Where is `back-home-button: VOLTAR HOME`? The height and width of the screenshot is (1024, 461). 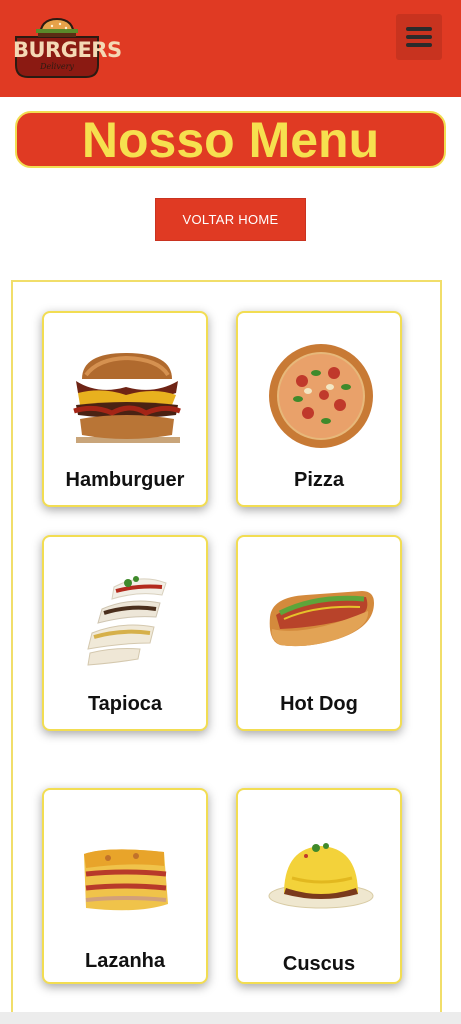 back-home-button: VOLTAR HOME is located at coordinates (230, 219).